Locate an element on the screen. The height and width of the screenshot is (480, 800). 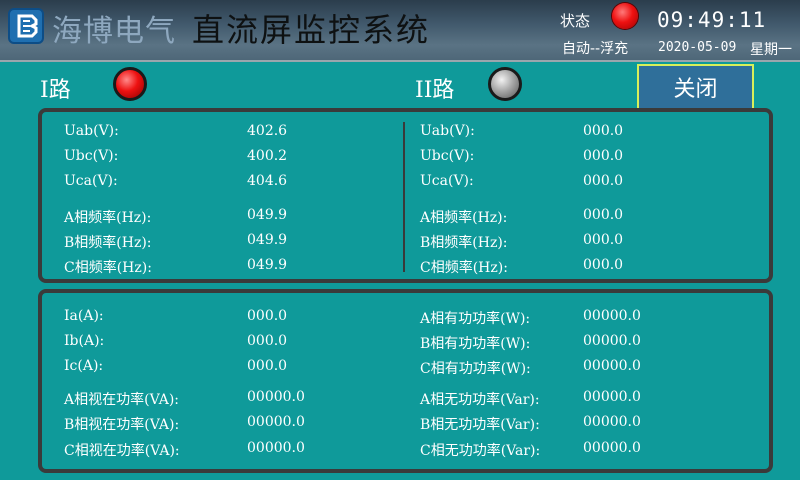
row-label: C相无功功率(Var): is located at coordinates (480, 451).